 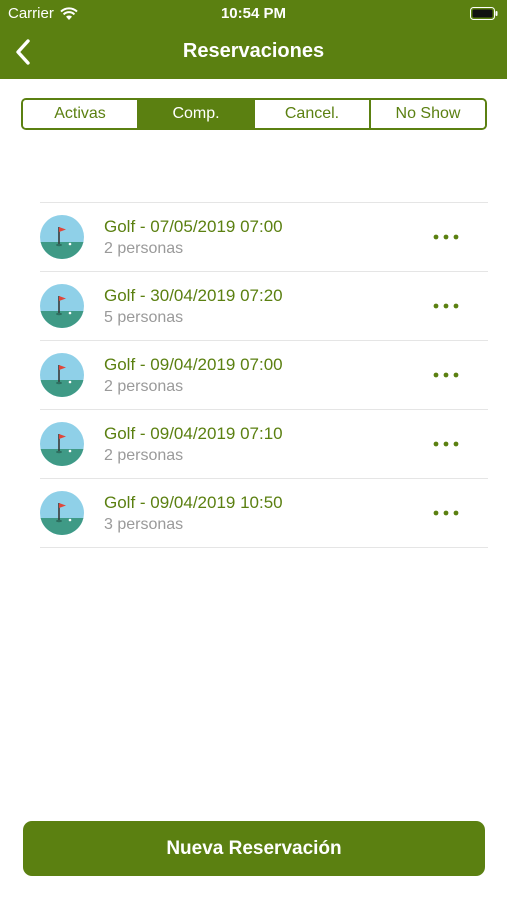 I want to click on header: Carrier 10:54 PM Reservaciones, so click(x=253, y=39).